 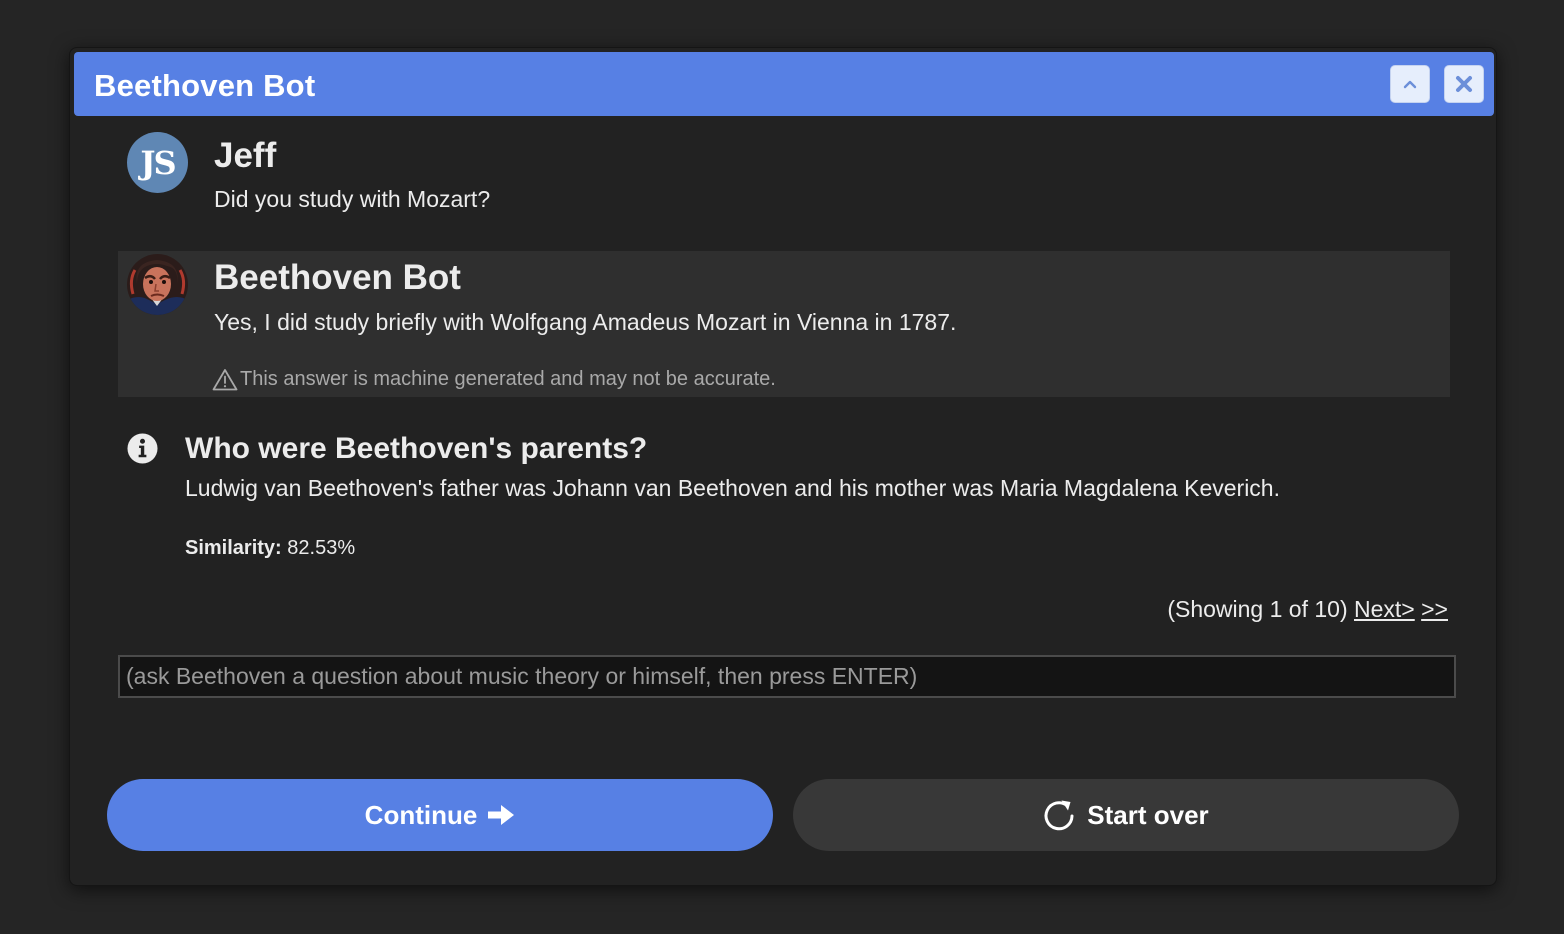 I want to click on user-avatar: JS, so click(x=157, y=162).